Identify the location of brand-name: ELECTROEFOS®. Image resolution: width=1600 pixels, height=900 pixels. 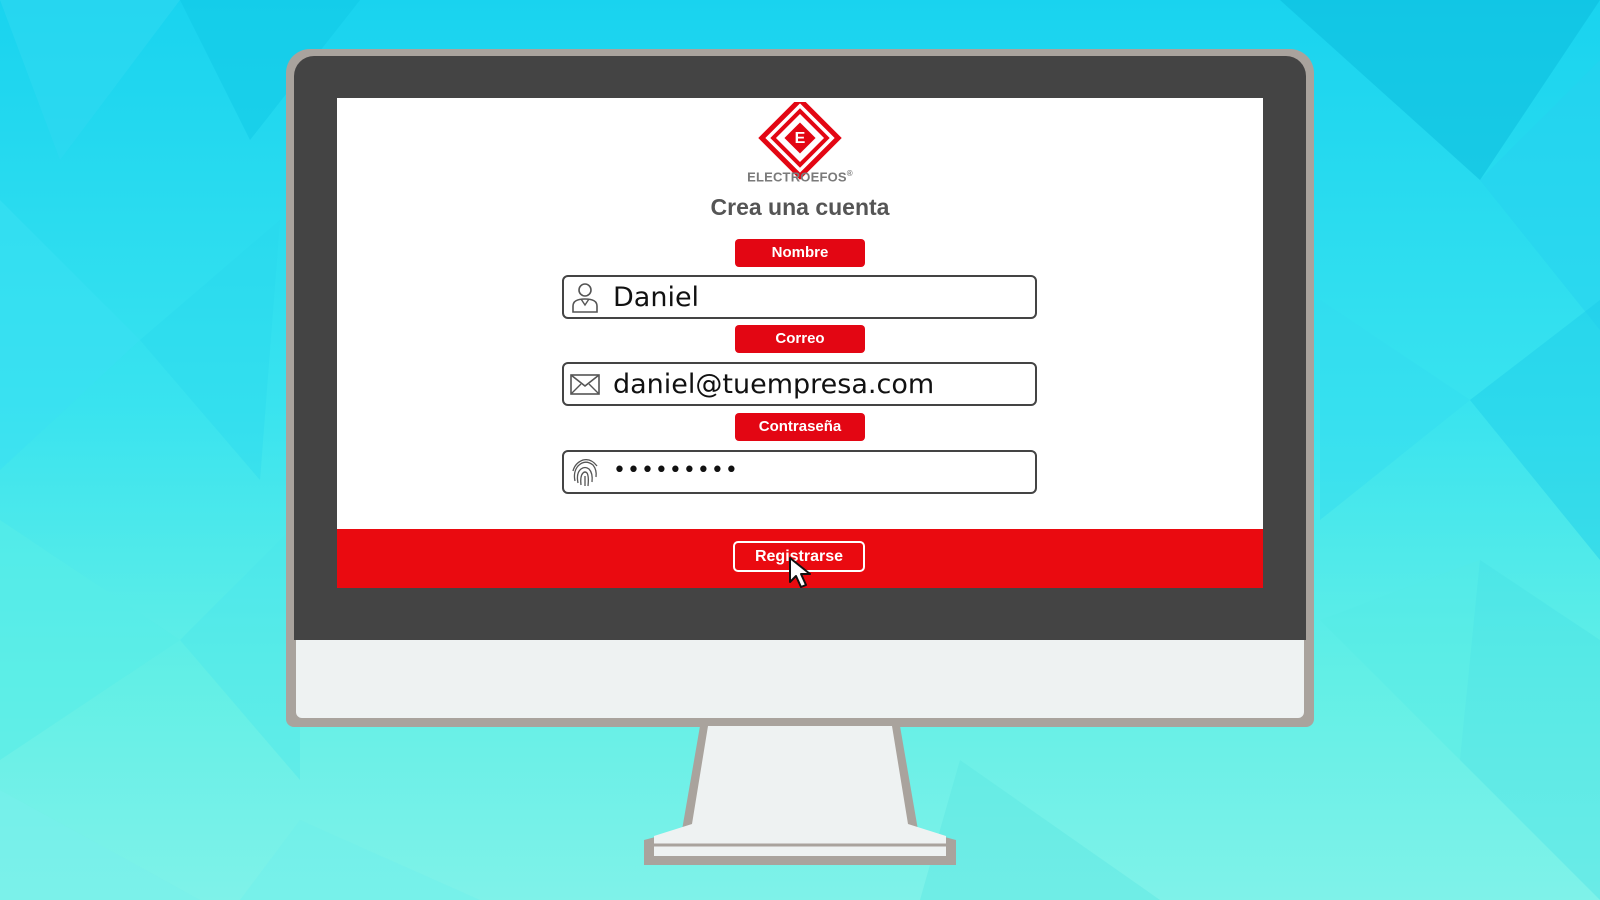
(800, 176).